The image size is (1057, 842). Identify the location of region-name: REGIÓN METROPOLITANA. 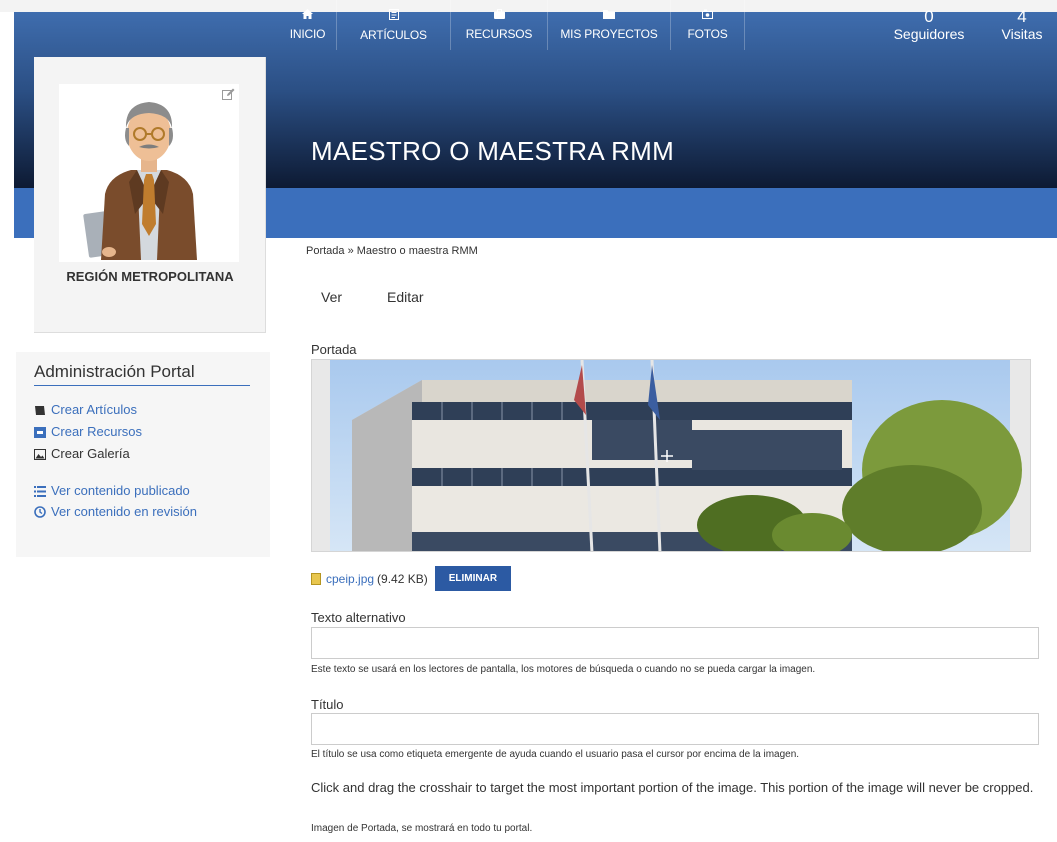
(150, 276).